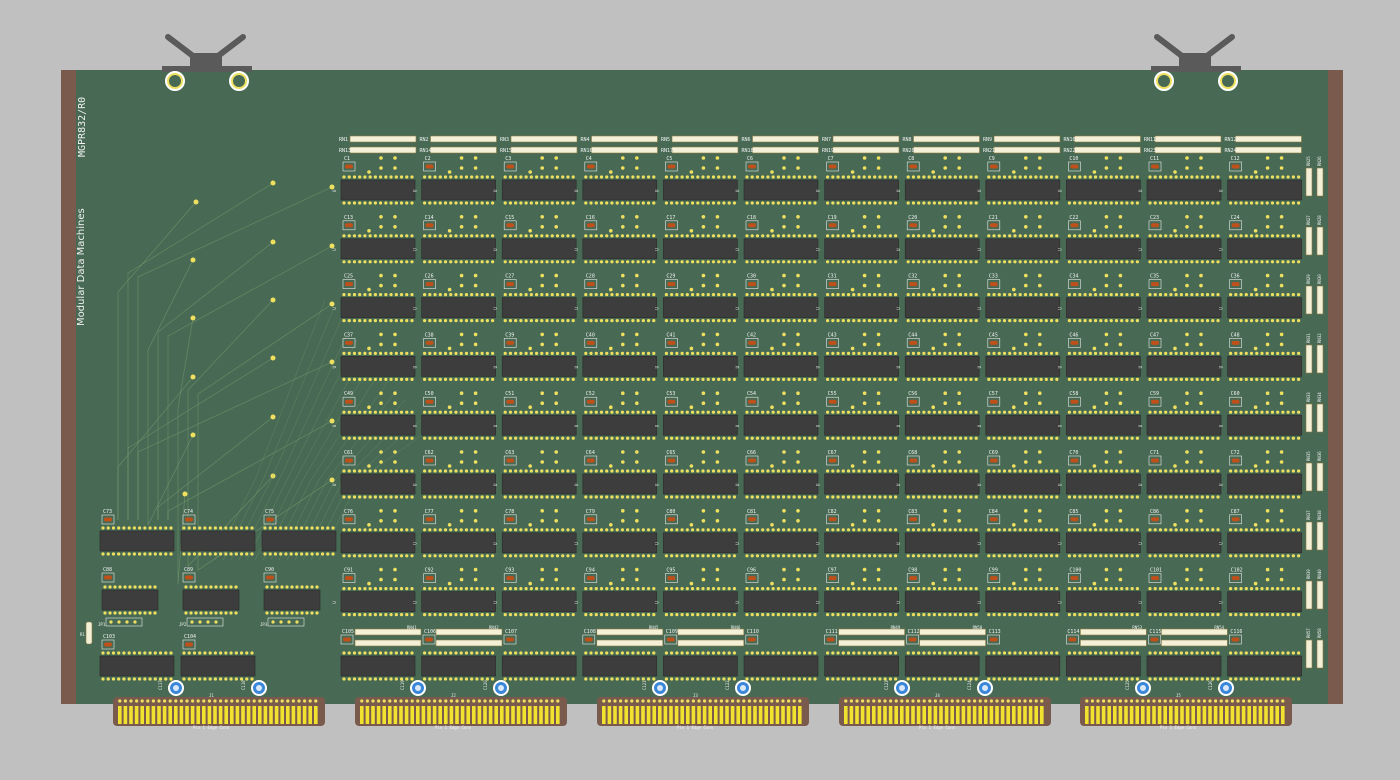  What do you see at coordinates (211, 727) in the screenshot?
I see `connector-note: Pin 1 Edge Conn` at bounding box center [211, 727].